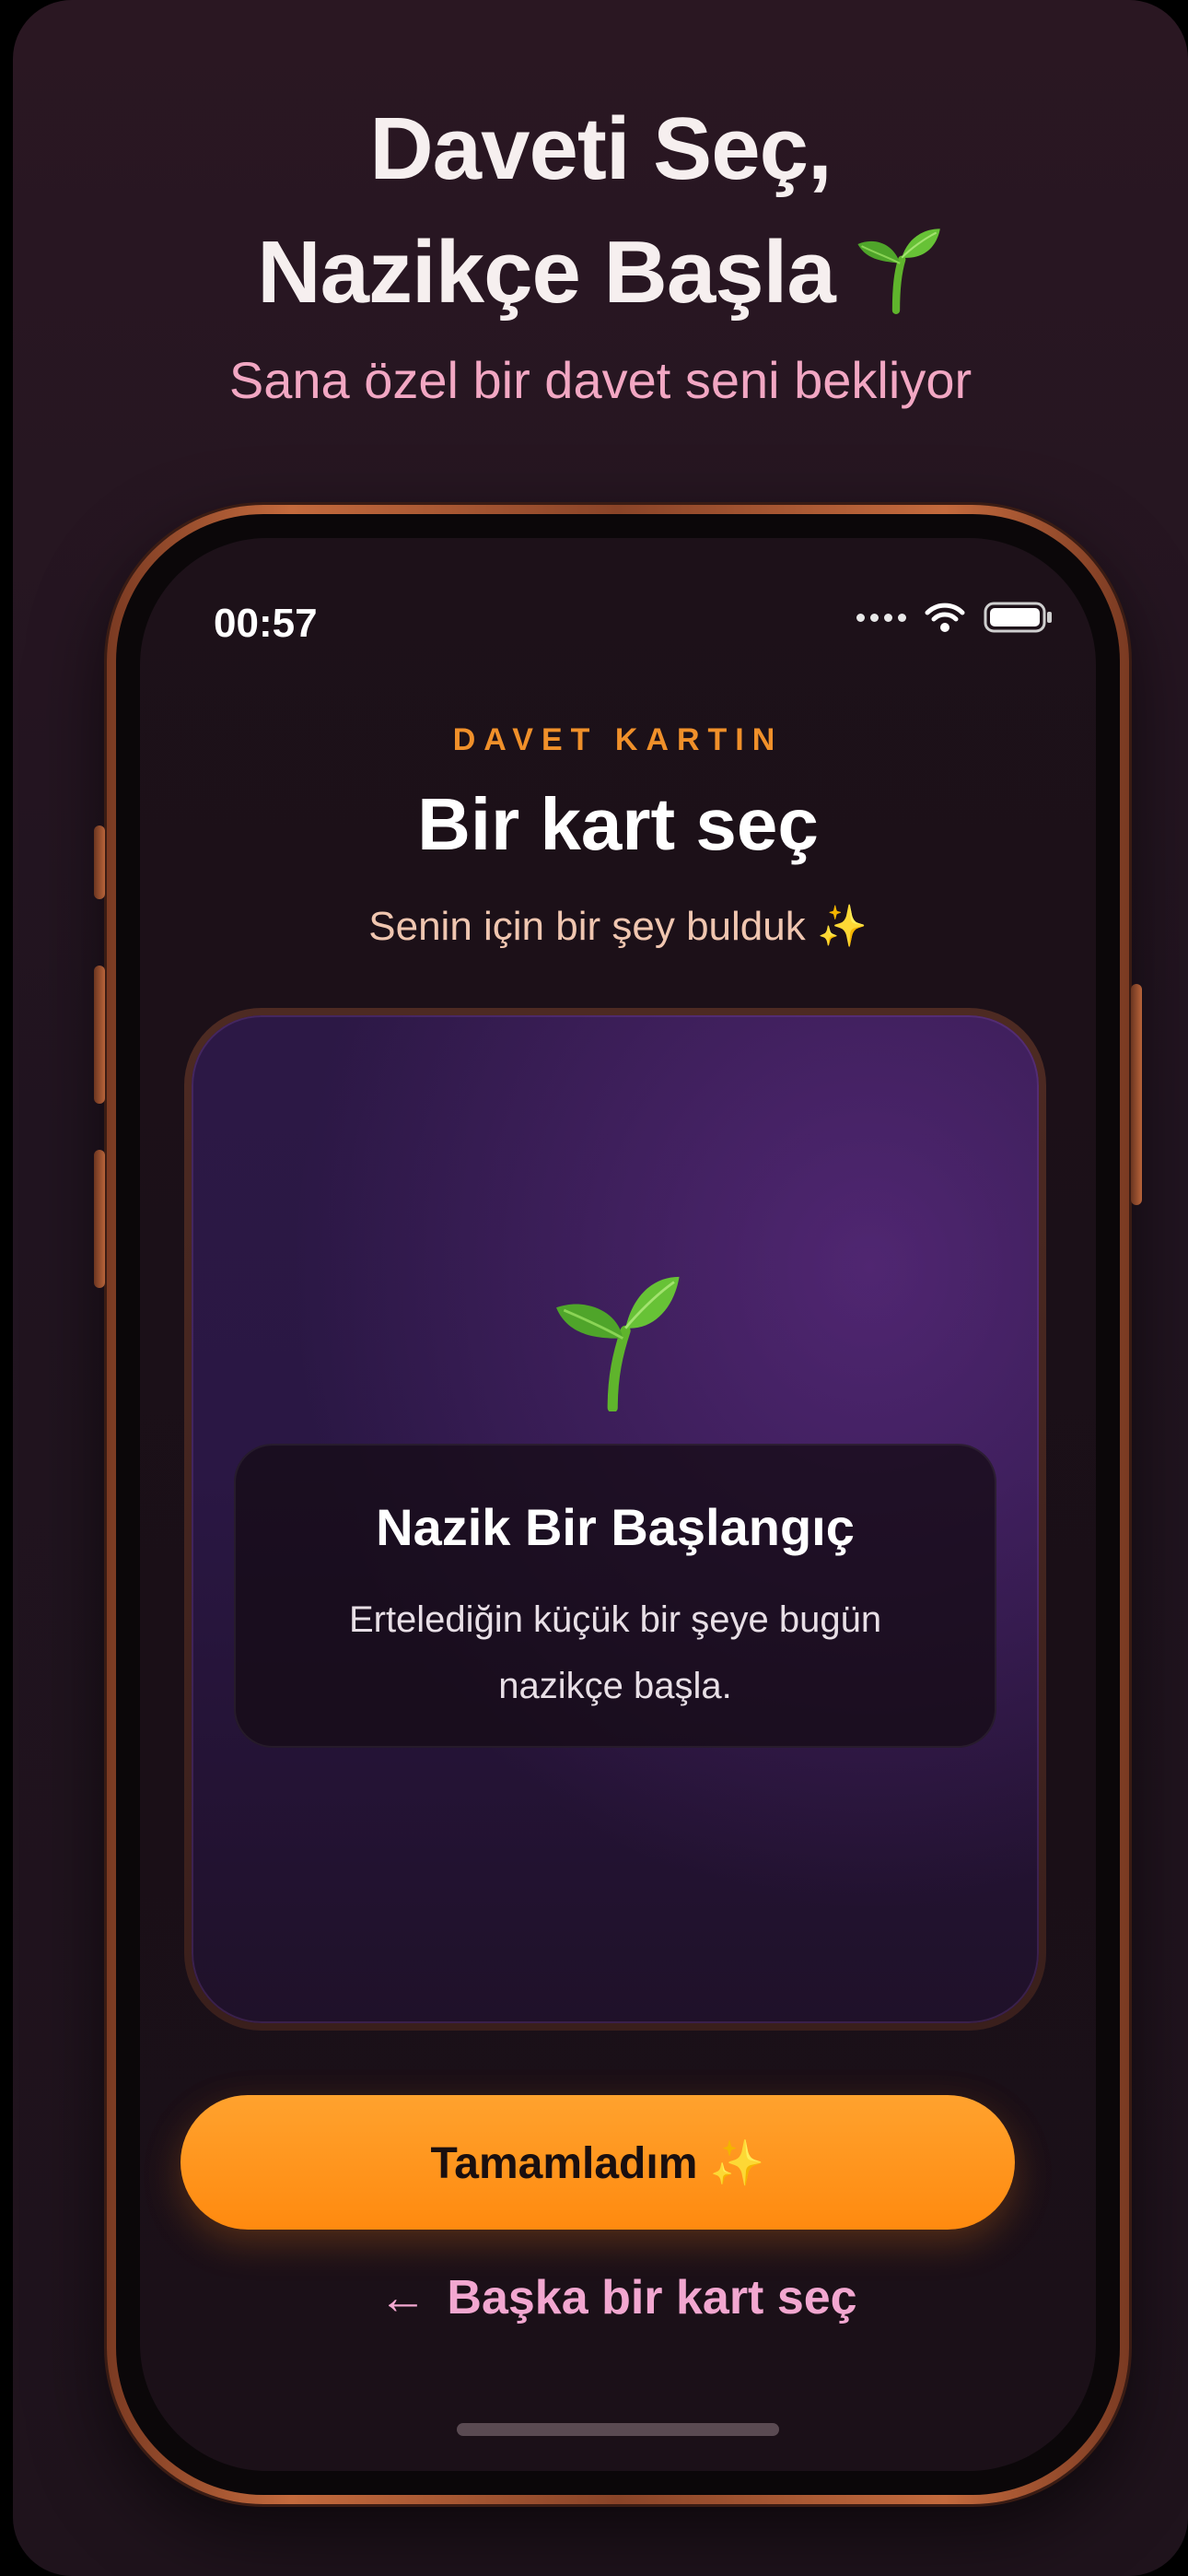  What do you see at coordinates (266, 623) in the screenshot?
I see `status-time: 00:57` at bounding box center [266, 623].